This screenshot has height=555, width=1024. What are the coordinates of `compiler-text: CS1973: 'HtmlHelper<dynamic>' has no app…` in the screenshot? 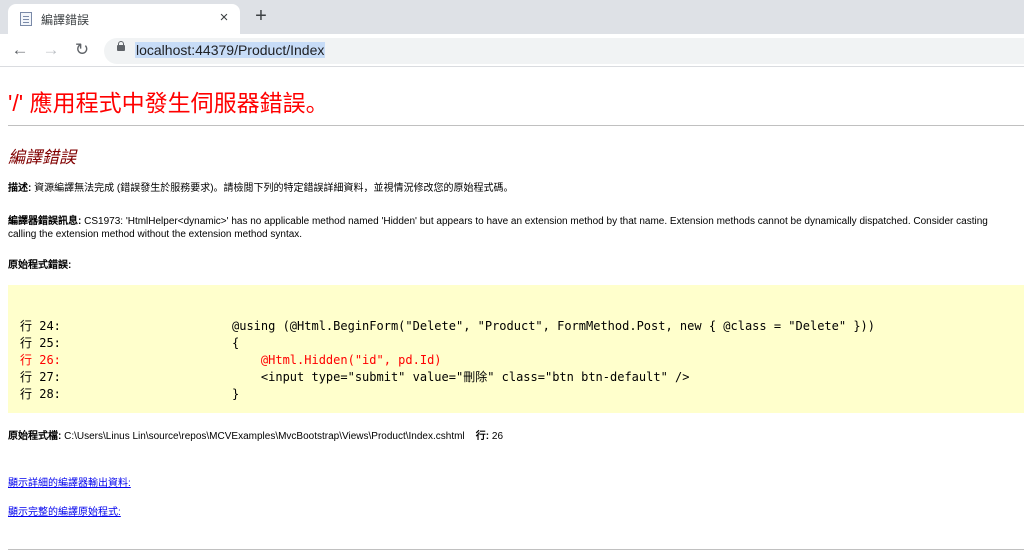 It's located at (534, 221).